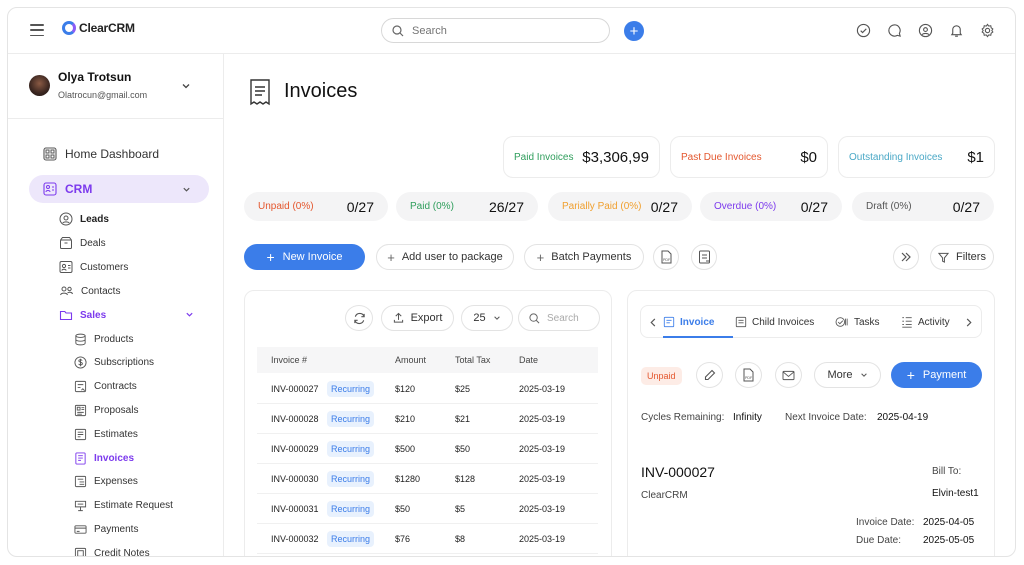 The height and width of the screenshot is (565, 1024). I want to click on tab-activity: Activity, so click(925, 322).